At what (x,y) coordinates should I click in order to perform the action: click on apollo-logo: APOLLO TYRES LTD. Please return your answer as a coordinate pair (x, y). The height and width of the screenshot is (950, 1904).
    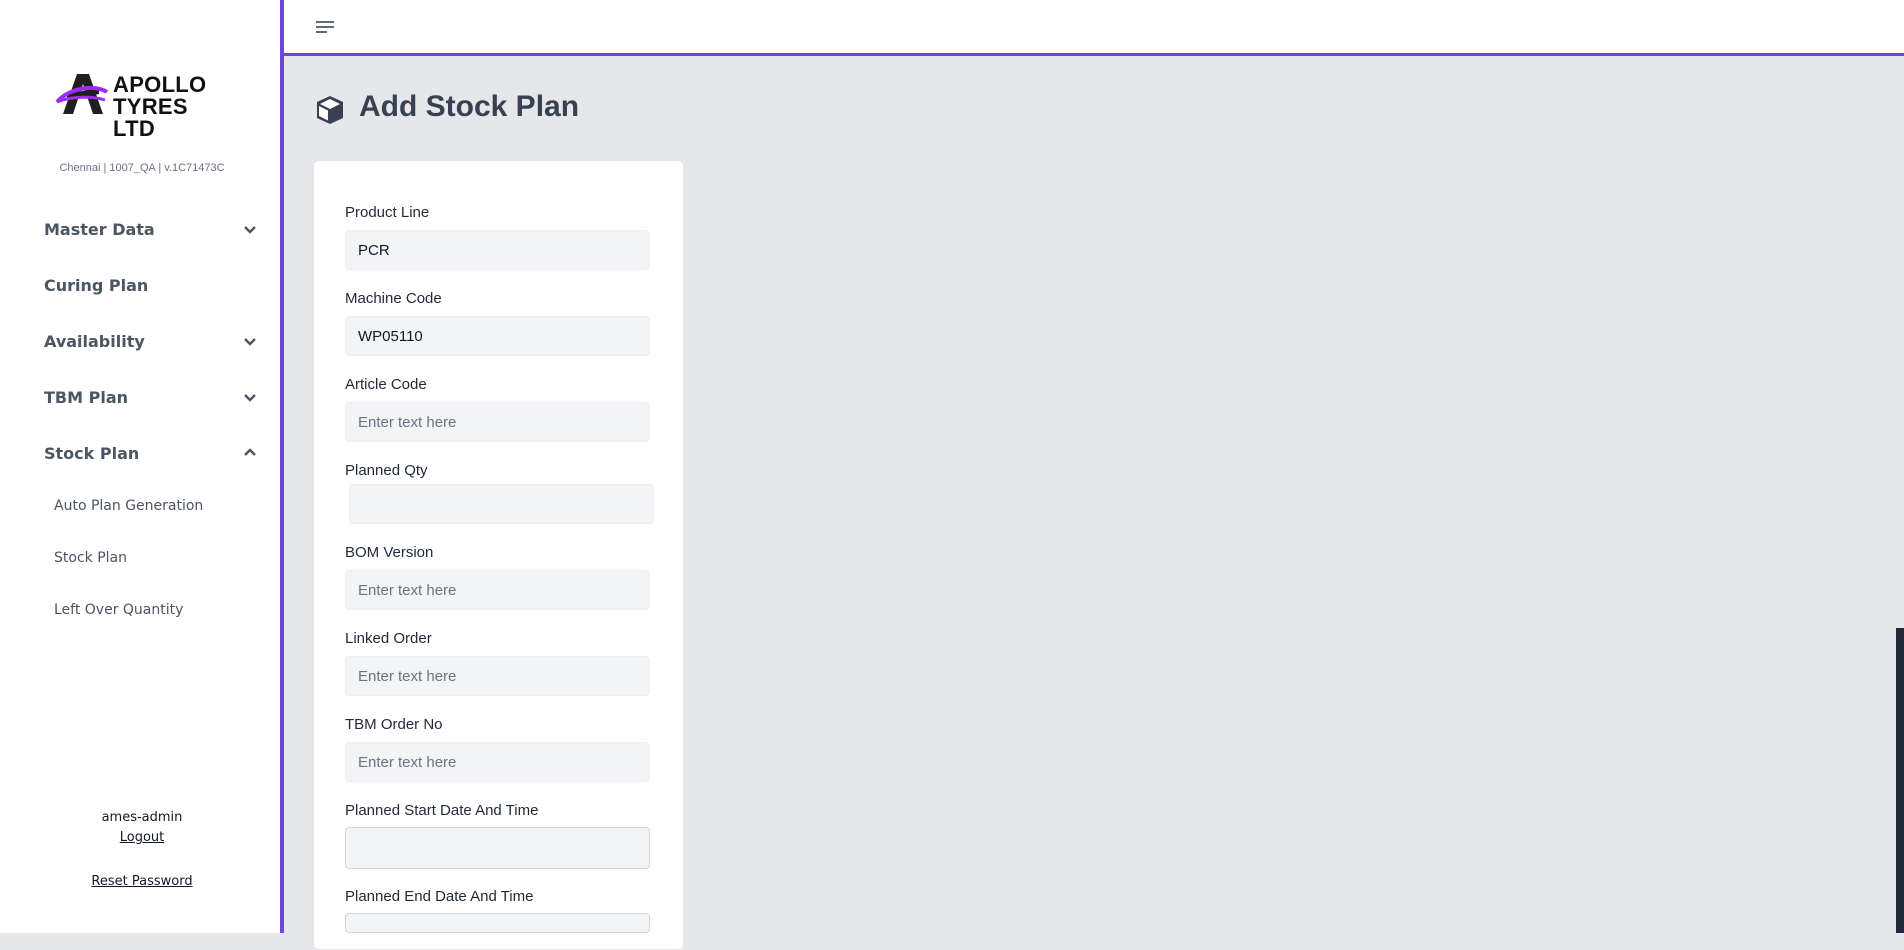
    Looking at the image, I should click on (145, 105).